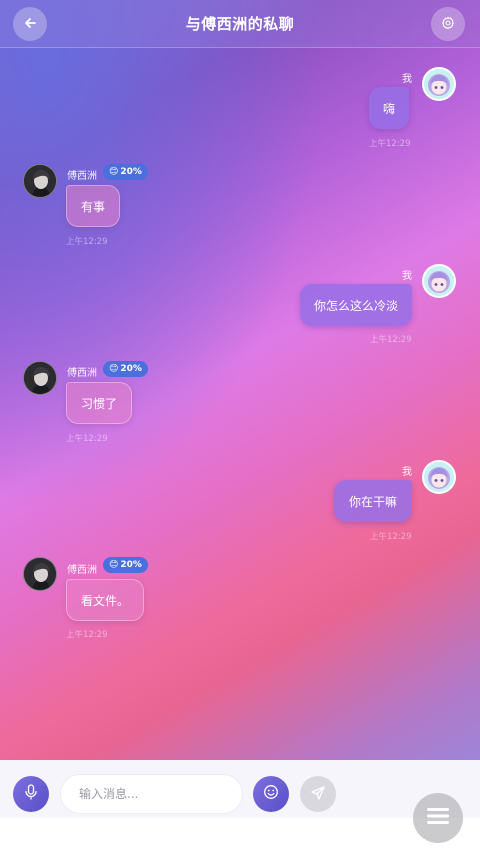 The image size is (480, 852). Describe the element at coordinates (373, 501) in the screenshot. I see `message-bubble: 你在干嘛` at that location.